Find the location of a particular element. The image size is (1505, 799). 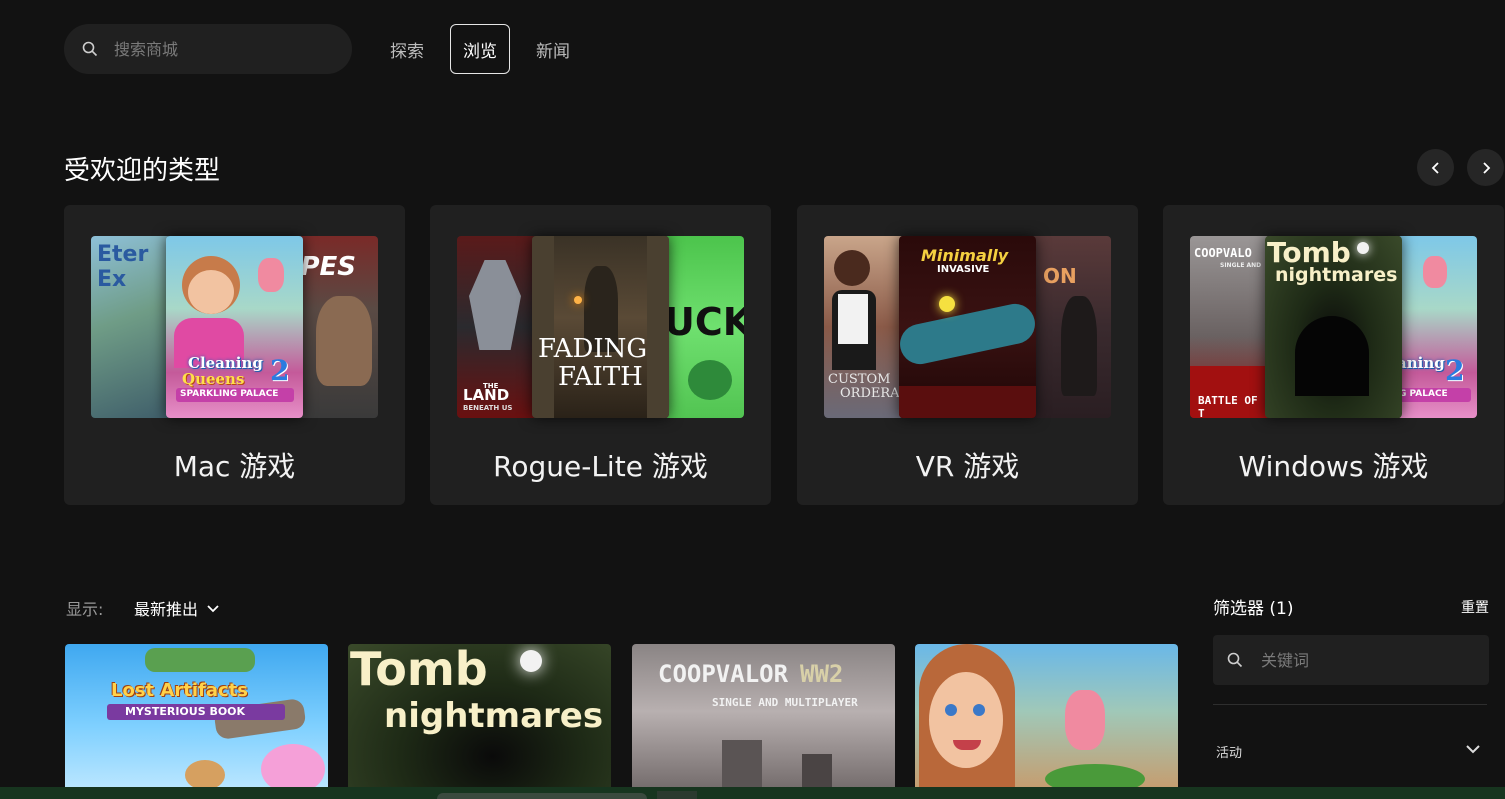

reset-filters-button: 重置 is located at coordinates (1475, 607).